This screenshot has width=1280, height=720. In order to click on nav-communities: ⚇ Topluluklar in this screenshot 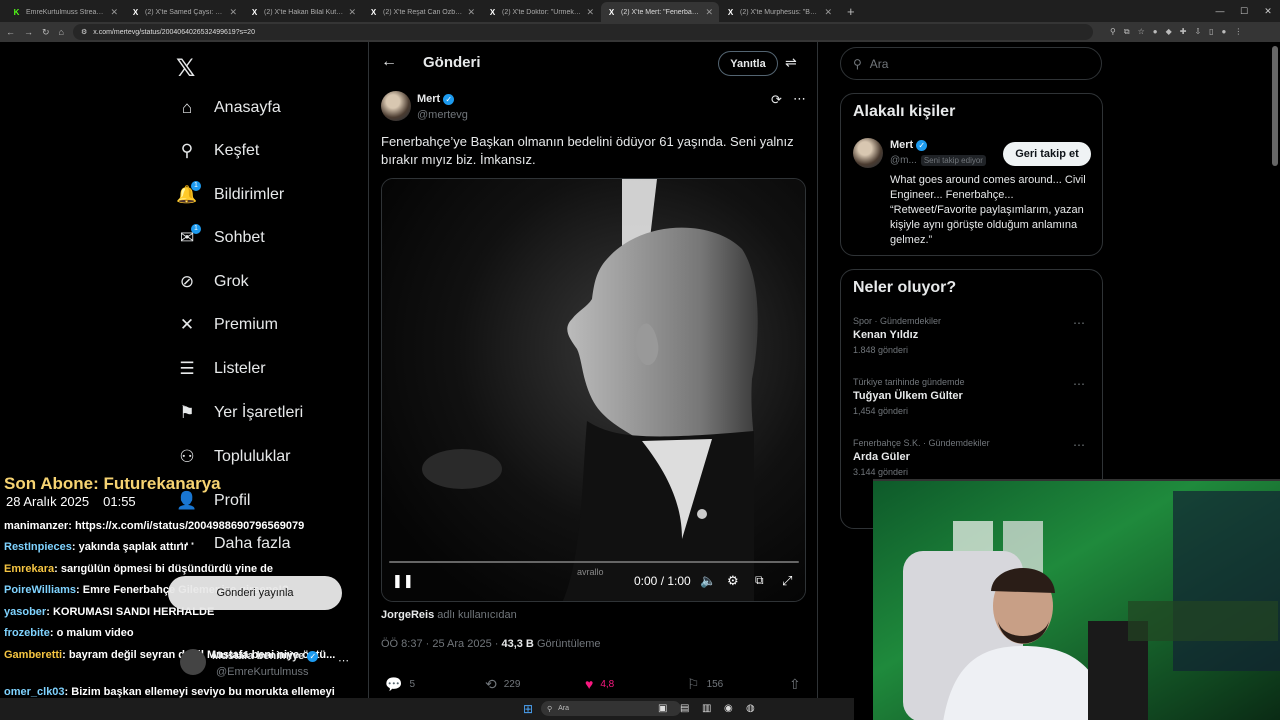, I will do `click(233, 457)`.